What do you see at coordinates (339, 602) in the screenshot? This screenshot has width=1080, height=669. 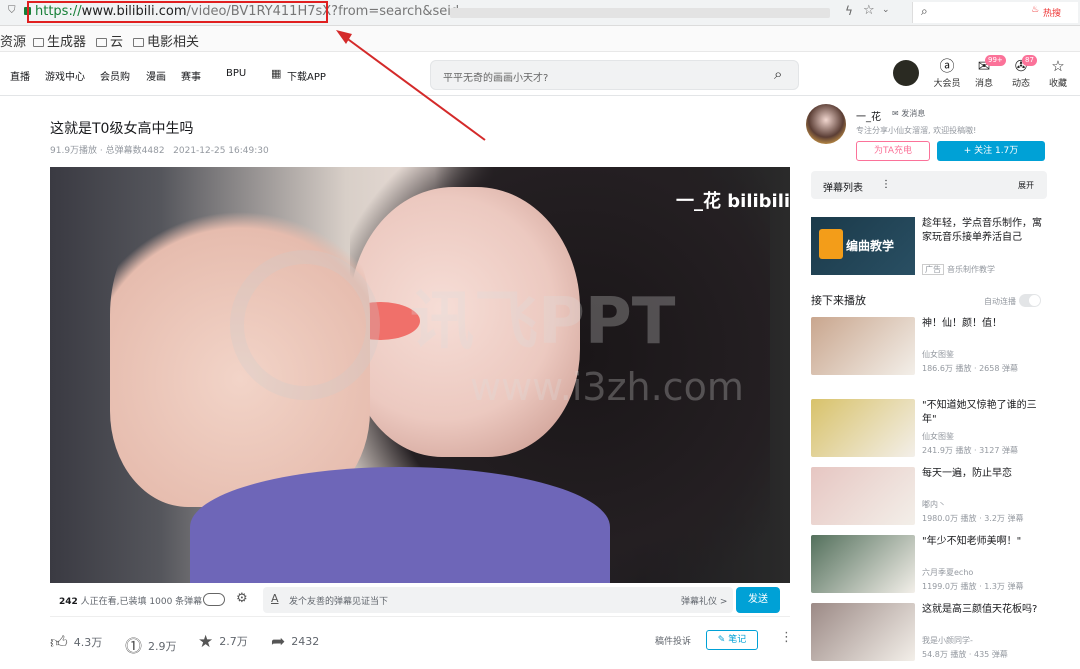 I see `danmaku-placeholder: 发个友善的弹幕见证当下` at bounding box center [339, 602].